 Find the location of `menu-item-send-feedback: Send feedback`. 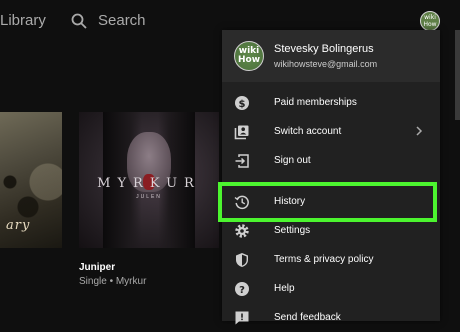

menu-item-send-feedback: Send feedback is located at coordinates (331, 318).